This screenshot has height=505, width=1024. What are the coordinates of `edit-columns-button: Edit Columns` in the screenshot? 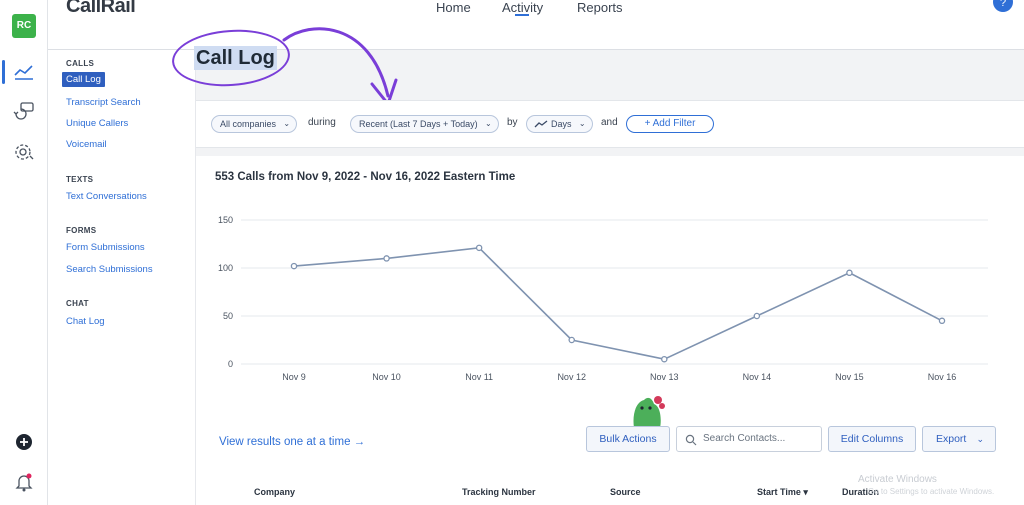 It's located at (872, 439).